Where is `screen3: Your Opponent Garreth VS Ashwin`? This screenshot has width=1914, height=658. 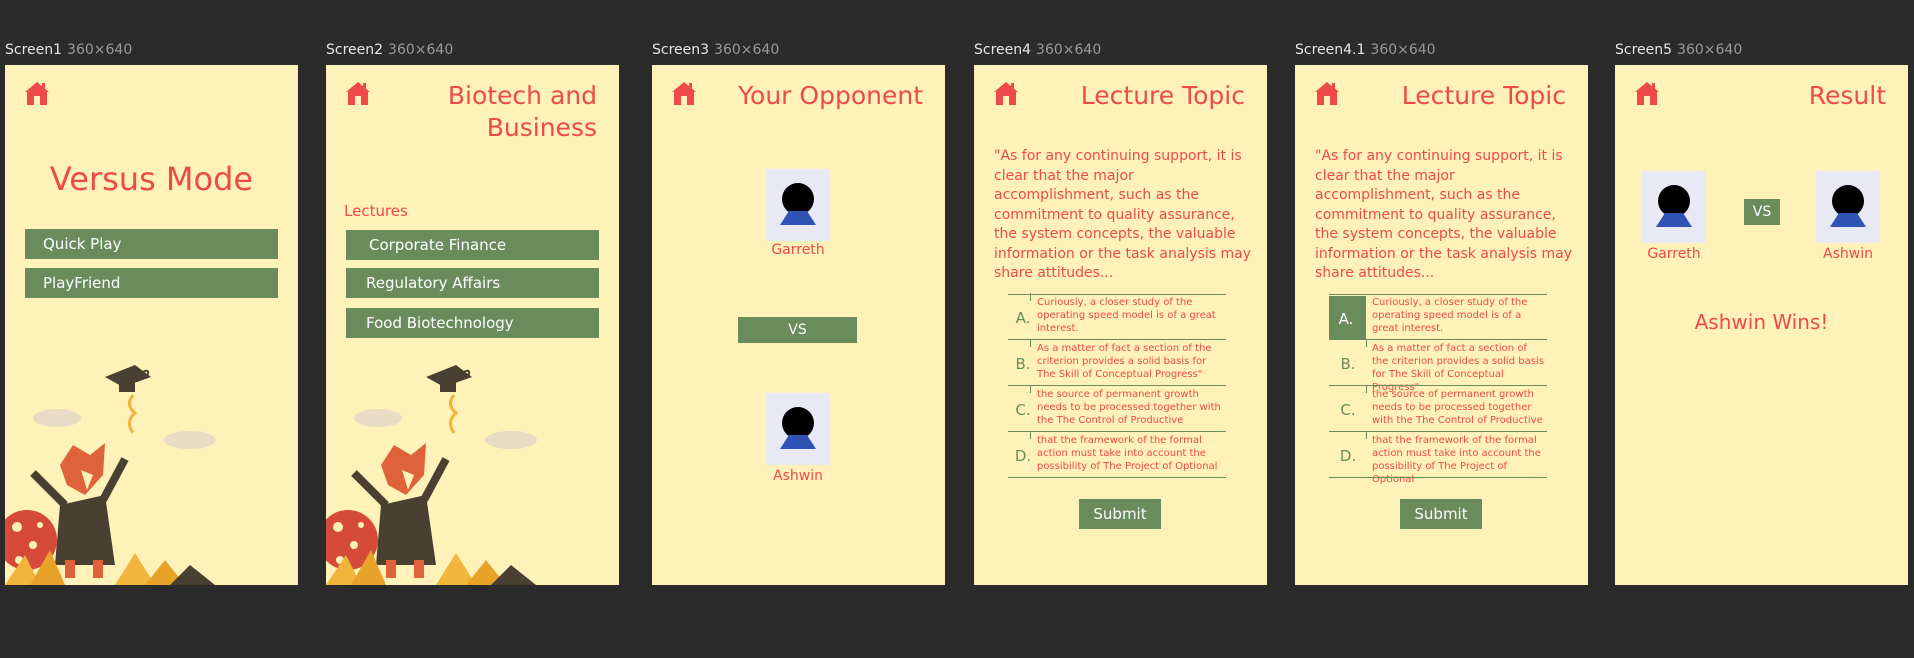
screen3: Your Opponent Garreth VS Ashwin is located at coordinates (798, 325).